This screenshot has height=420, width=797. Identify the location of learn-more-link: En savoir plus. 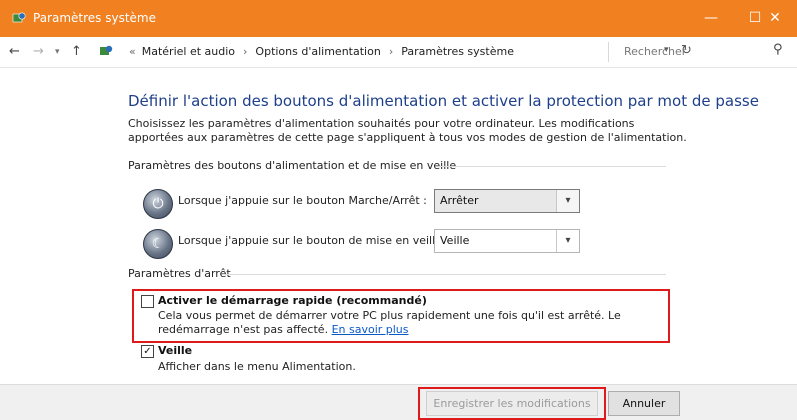
(370, 329).